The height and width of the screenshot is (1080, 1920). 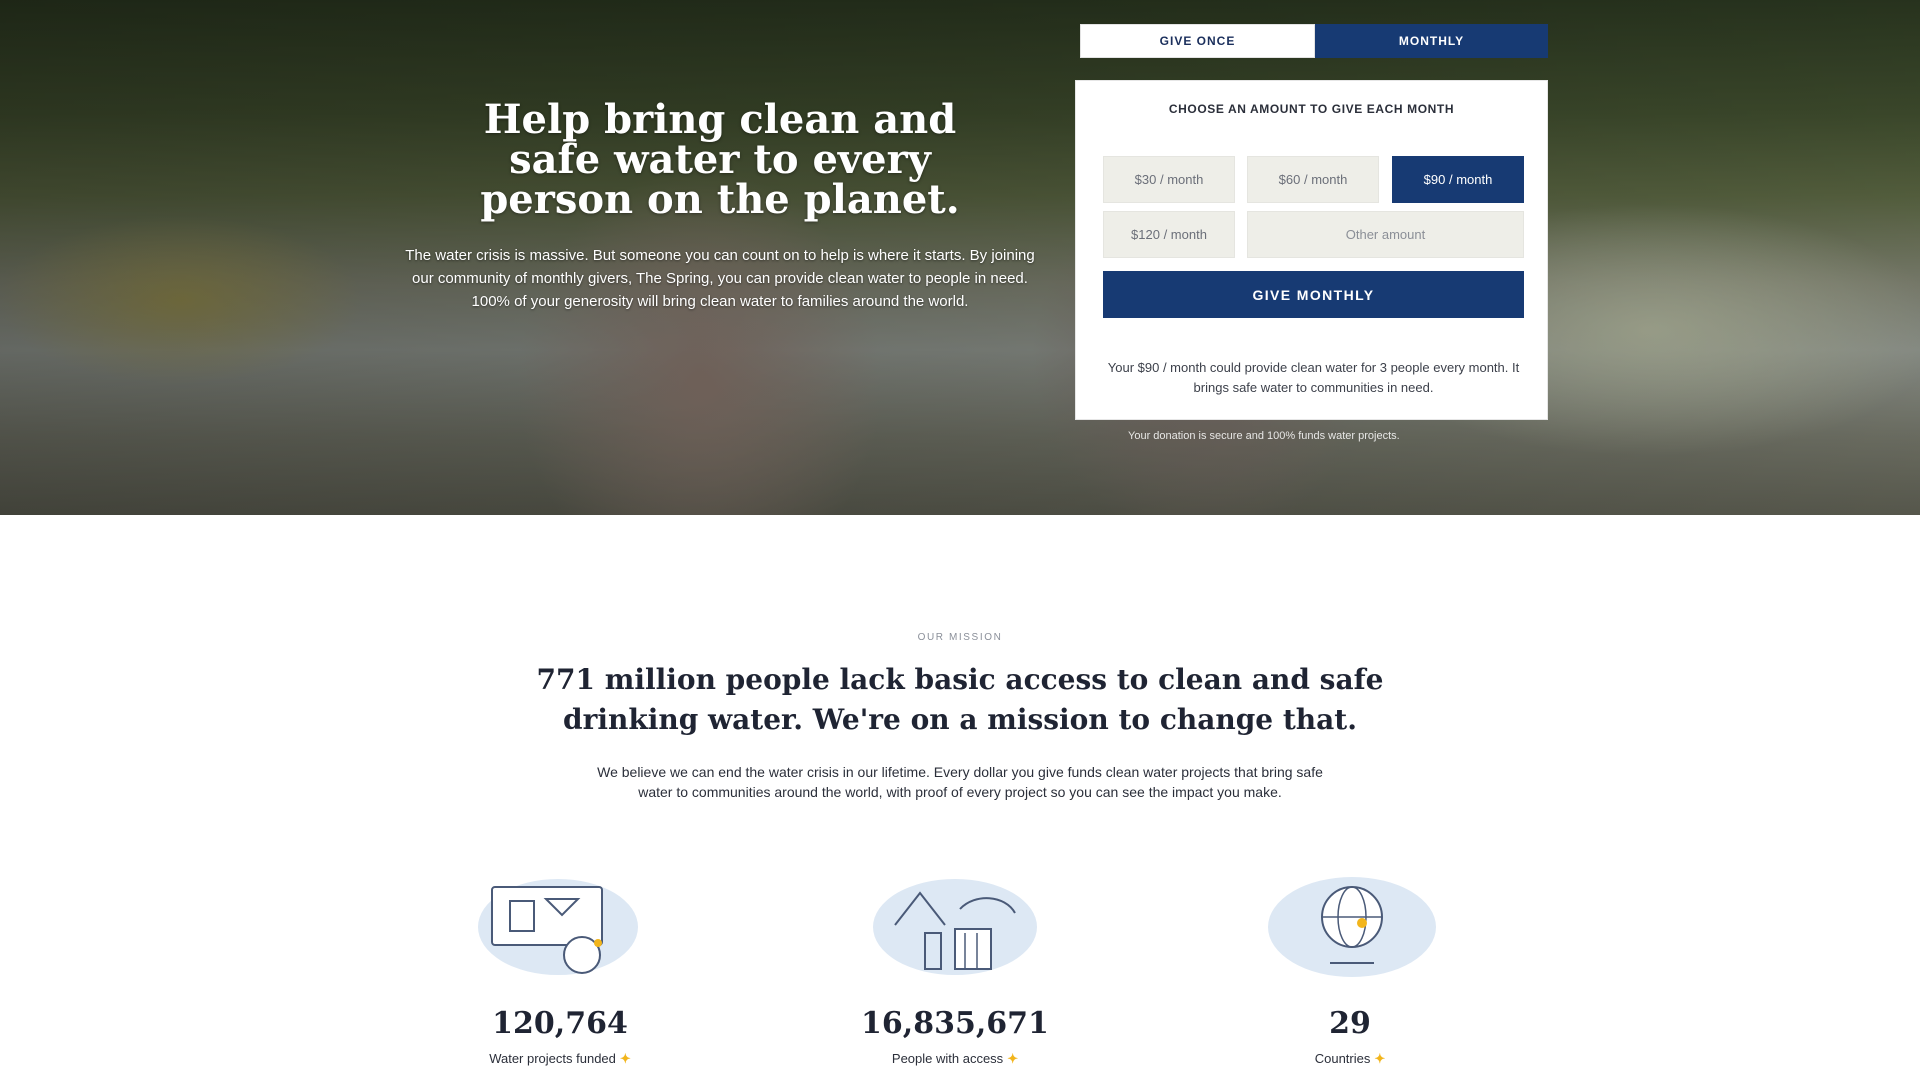 What do you see at coordinates (1350, 930) in the screenshot?
I see `globe-icon` at bounding box center [1350, 930].